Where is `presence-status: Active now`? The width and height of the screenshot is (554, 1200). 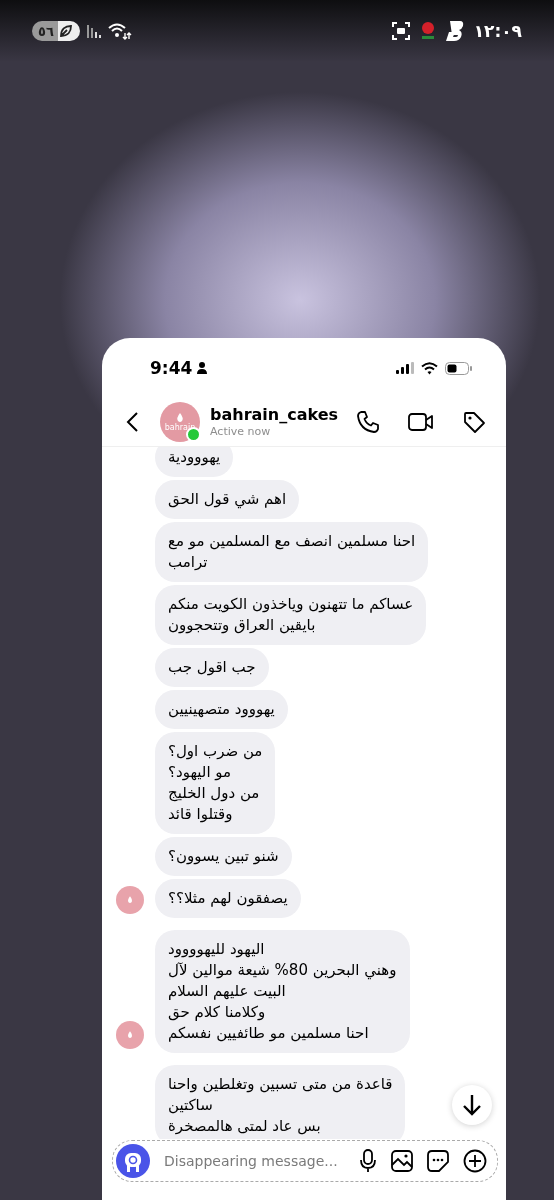 presence-status: Active now is located at coordinates (241, 432).